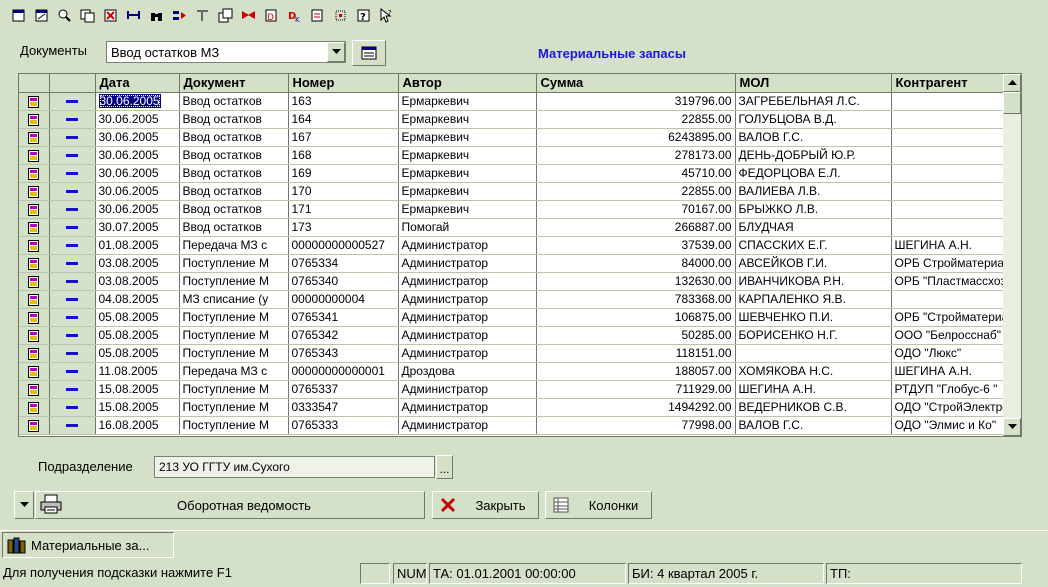  What do you see at coordinates (234, 83) in the screenshot?
I see `col-document-header: Документ` at bounding box center [234, 83].